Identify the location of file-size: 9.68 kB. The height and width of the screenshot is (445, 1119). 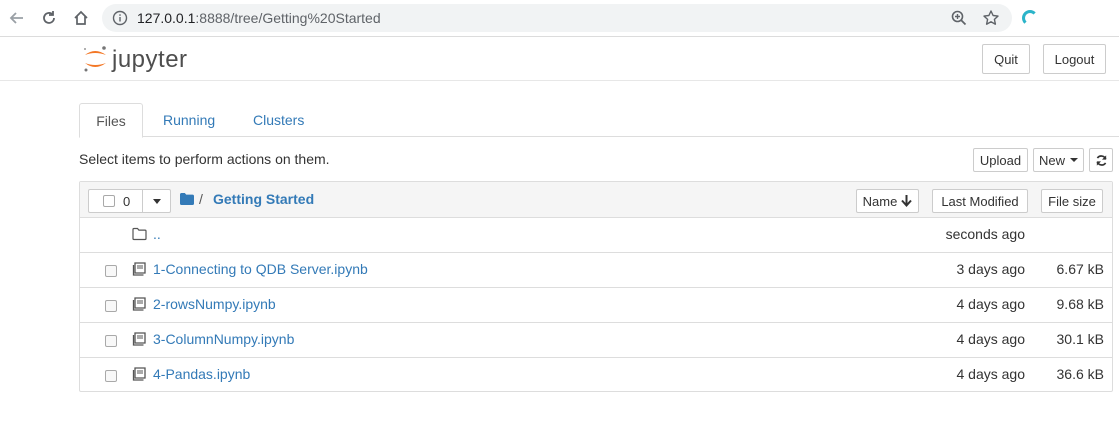
(1080, 304).